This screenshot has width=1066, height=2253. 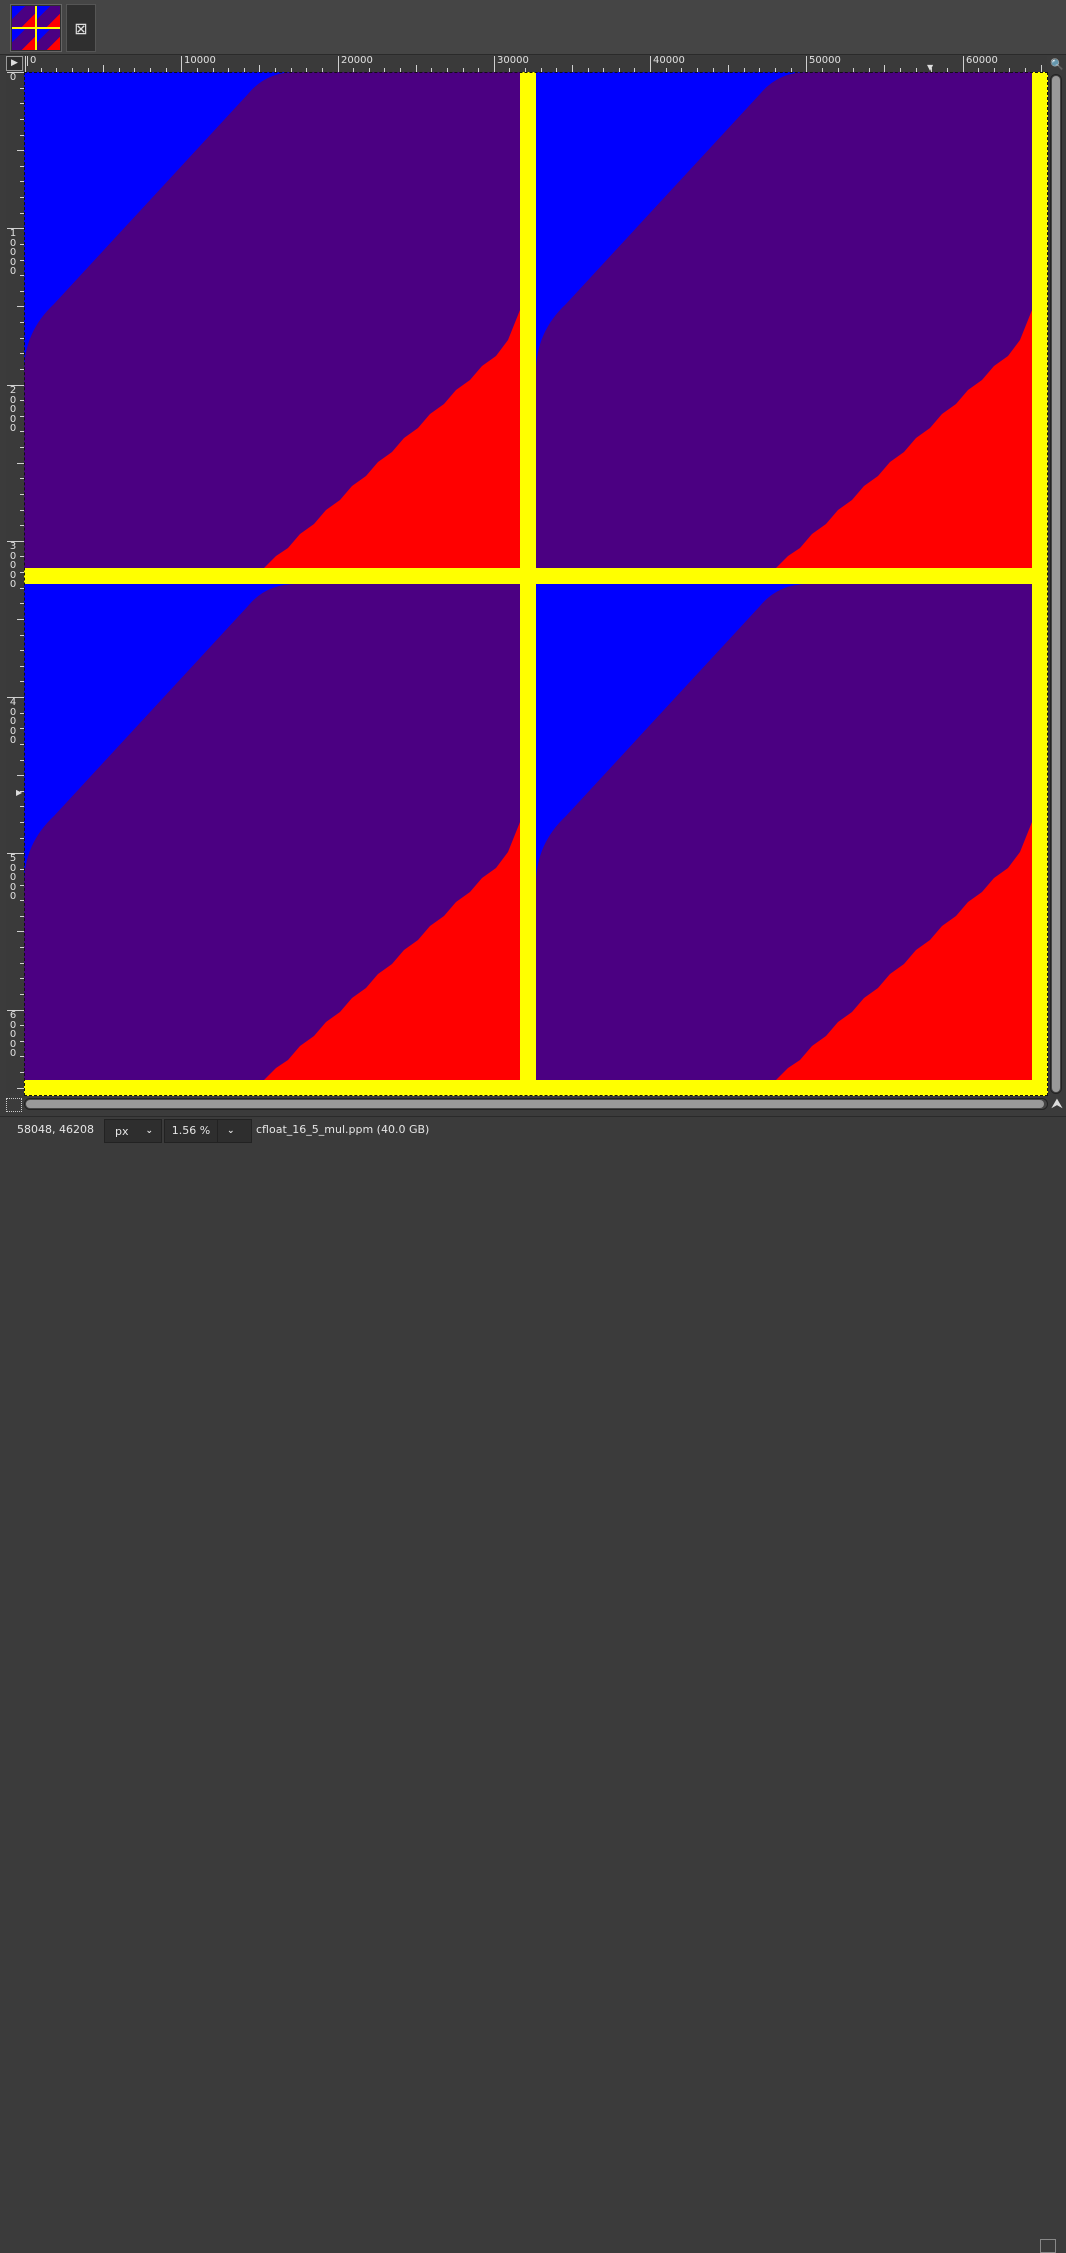 I want to click on close-glyph: ⊠, so click(x=81, y=28).